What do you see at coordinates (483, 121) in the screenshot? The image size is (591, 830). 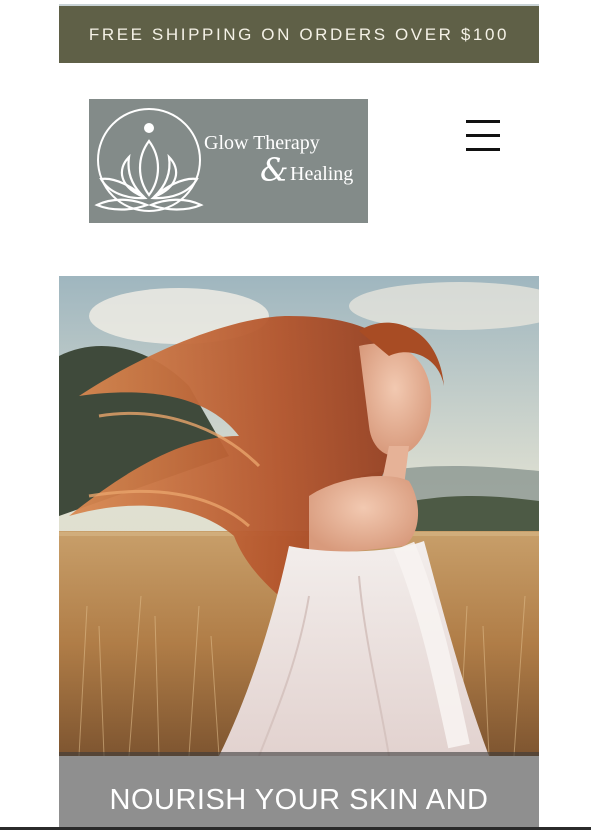 I see `menu-bar-top` at bounding box center [483, 121].